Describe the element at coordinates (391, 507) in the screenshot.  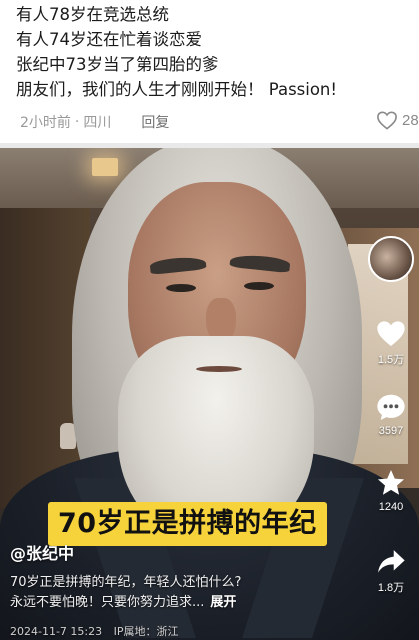
I see `favorite-count: 1240` at that location.